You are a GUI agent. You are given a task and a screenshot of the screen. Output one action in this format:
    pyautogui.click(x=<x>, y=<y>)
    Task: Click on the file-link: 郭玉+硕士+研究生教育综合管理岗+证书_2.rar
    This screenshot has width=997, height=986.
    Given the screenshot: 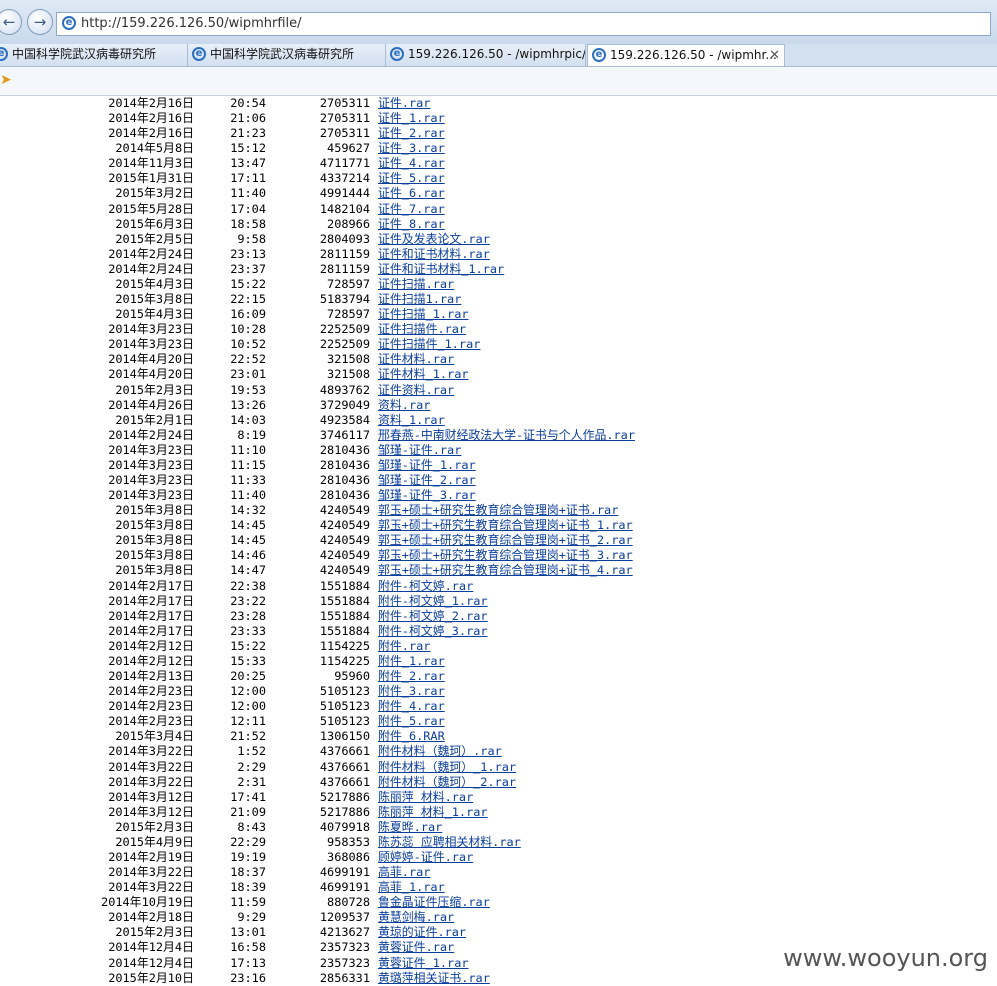 What is the action you would take?
    pyautogui.click(x=505, y=540)
    